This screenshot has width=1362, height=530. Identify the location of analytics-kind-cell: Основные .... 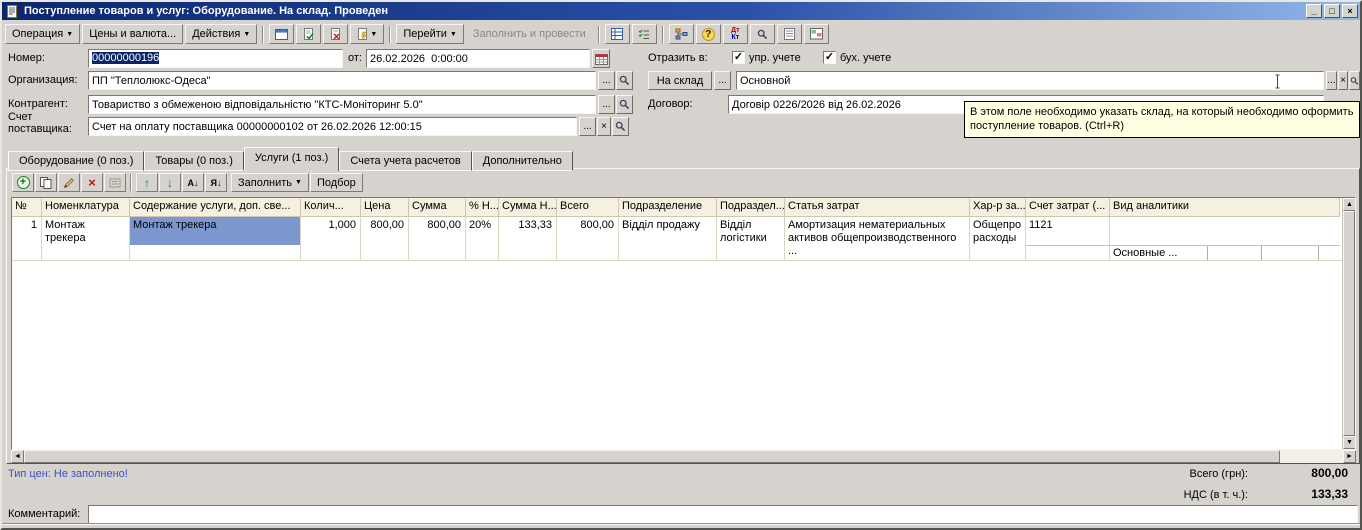
(1159, 253).